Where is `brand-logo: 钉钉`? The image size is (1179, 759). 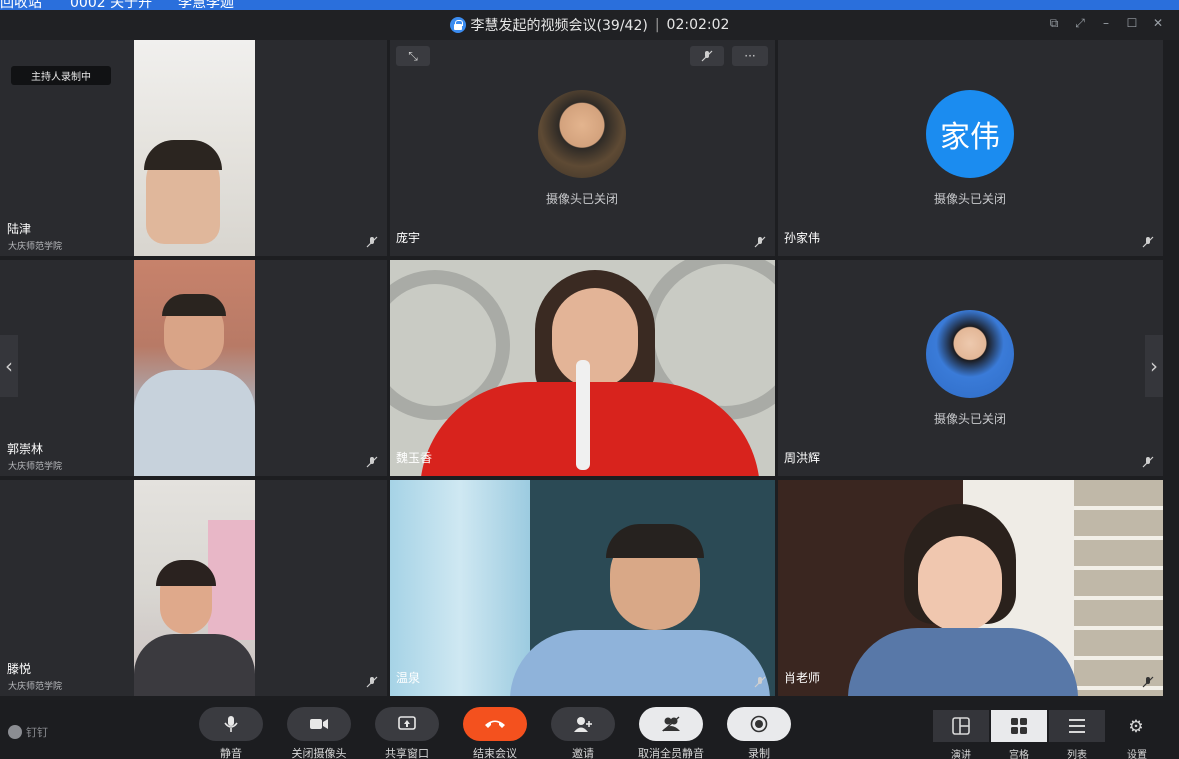 brand-logo: 钉钉 is located at coordinates (28, 732).